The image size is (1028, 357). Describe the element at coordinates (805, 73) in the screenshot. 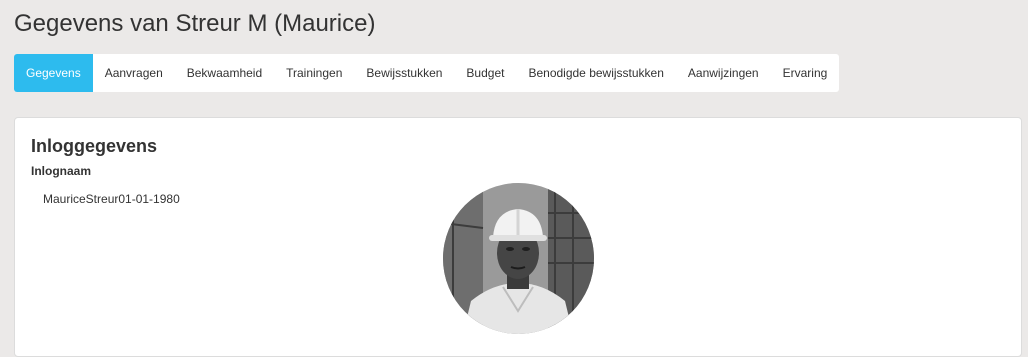

I see `tab-ervaring: Ervaring` at that location.